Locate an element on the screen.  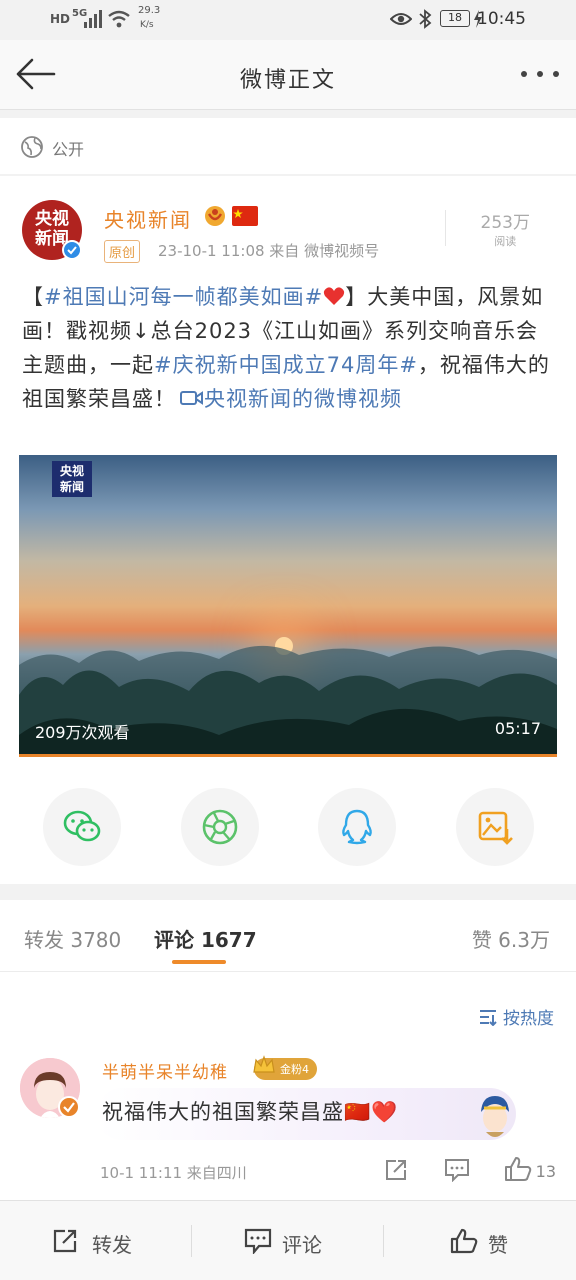
crown-icon is located at coordinates (264, 1064).